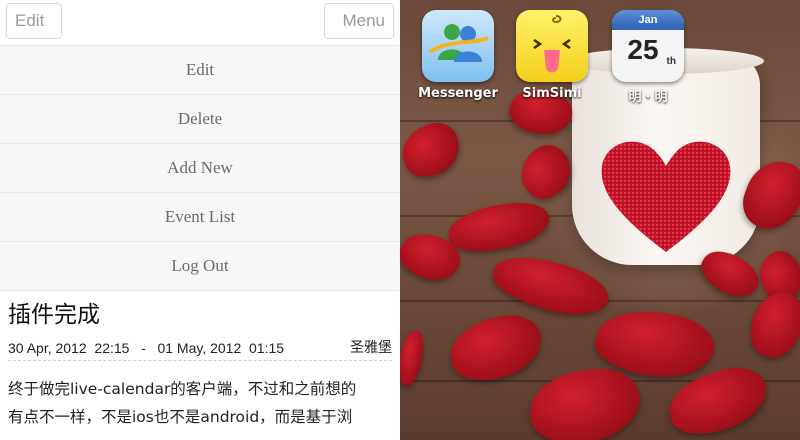  I want to click on description-line: 终于做完live-calendar的客户端，不过和之前想的, so click(182, 389).